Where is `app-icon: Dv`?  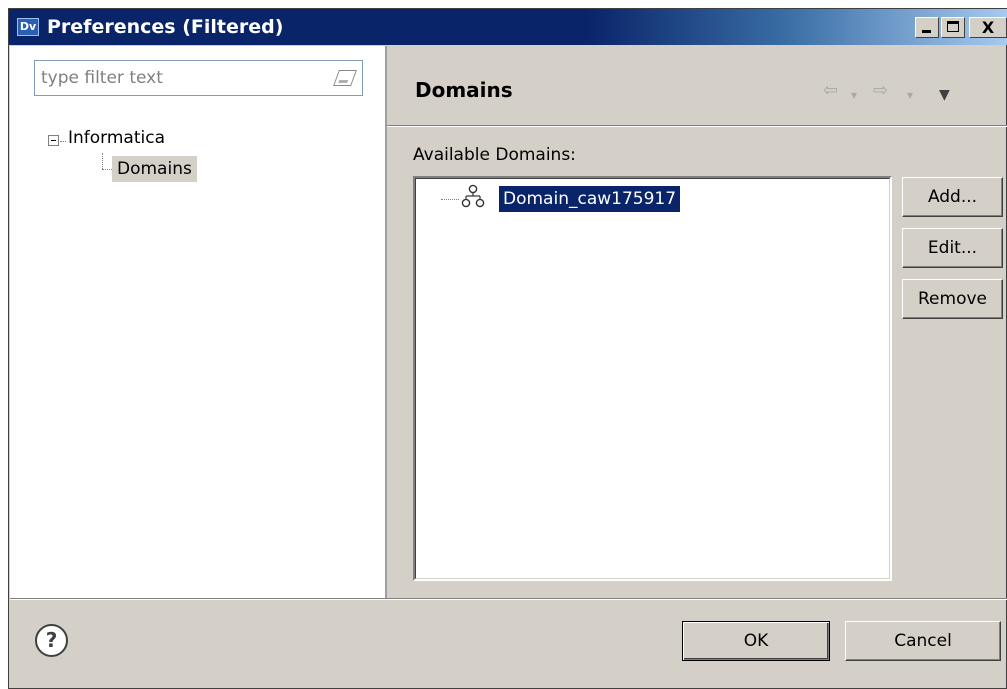
app-icon: Dv is located at coordinates (28, 27).